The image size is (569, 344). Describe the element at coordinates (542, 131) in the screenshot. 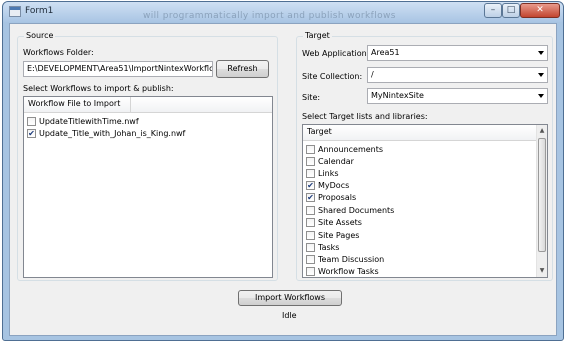

I see `scroll-up-arrow-icon: ▲` at that location.